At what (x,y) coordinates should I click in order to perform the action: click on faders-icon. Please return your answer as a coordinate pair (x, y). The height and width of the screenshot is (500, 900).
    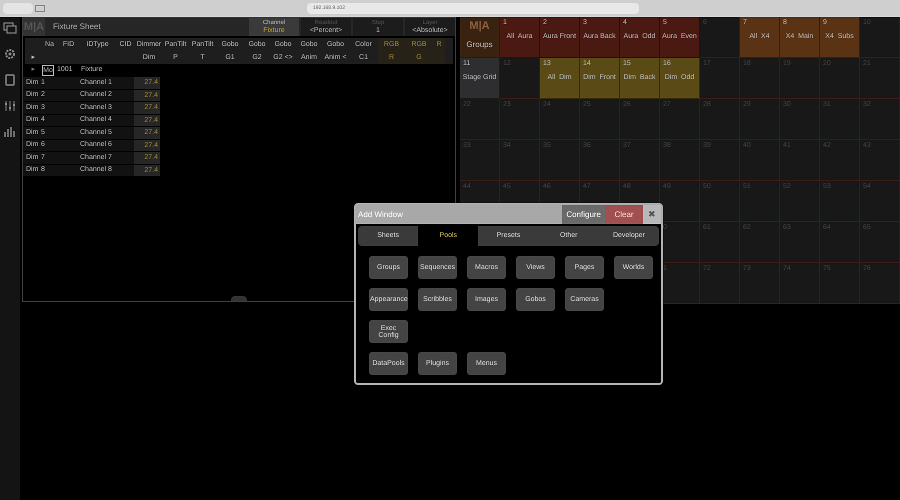
    Looking at the image, I should click on (10, 106).